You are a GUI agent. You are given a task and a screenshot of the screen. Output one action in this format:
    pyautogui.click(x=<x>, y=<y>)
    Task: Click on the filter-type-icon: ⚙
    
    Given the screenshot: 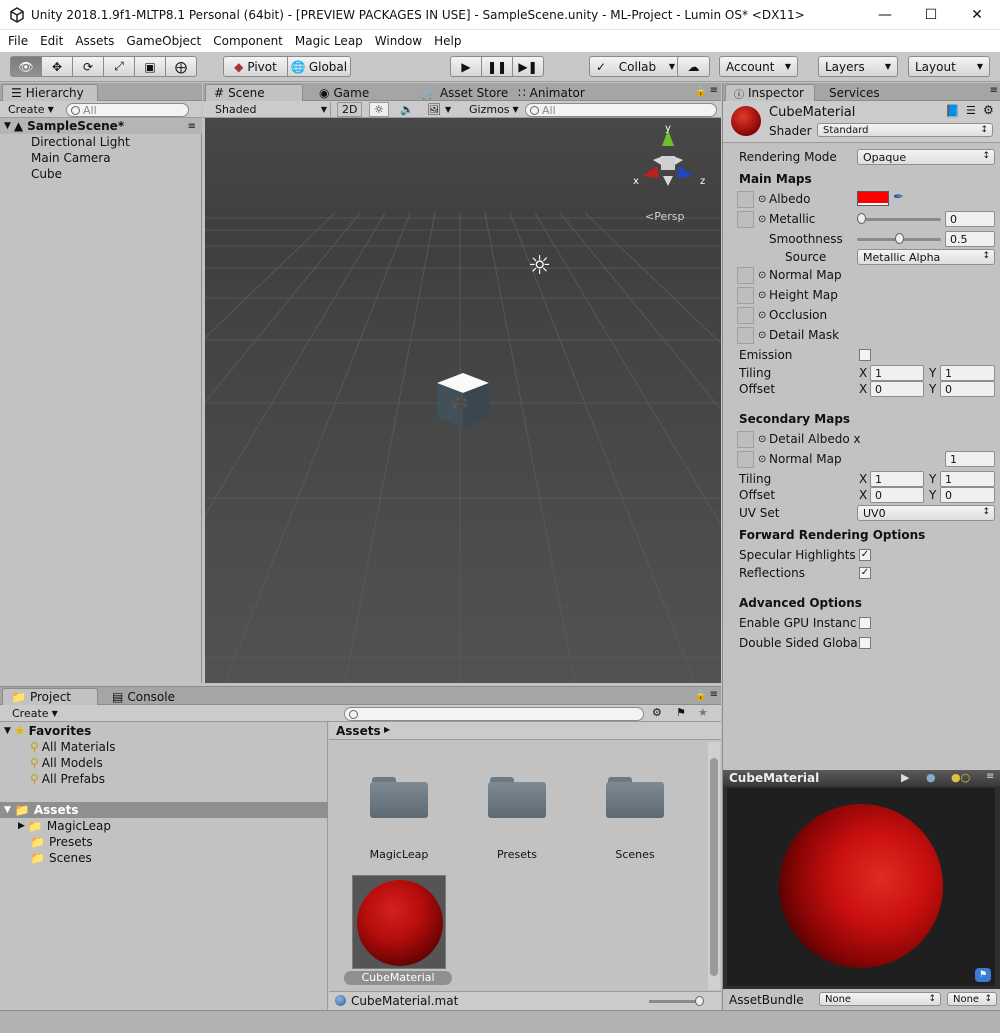 What is the action you would take?
    pyautogui.click(x=657, y=712)
    